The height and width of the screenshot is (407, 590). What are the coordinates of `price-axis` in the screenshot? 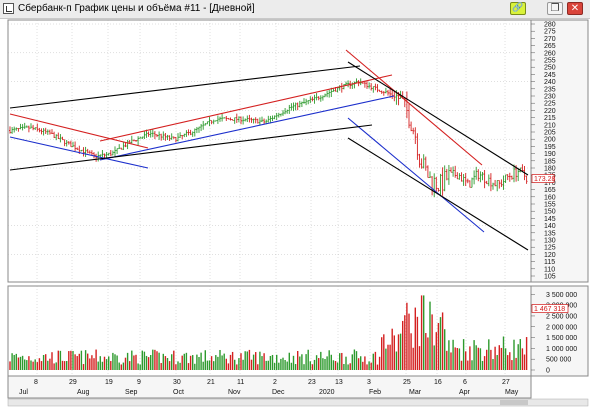 It's located at (559, 151).